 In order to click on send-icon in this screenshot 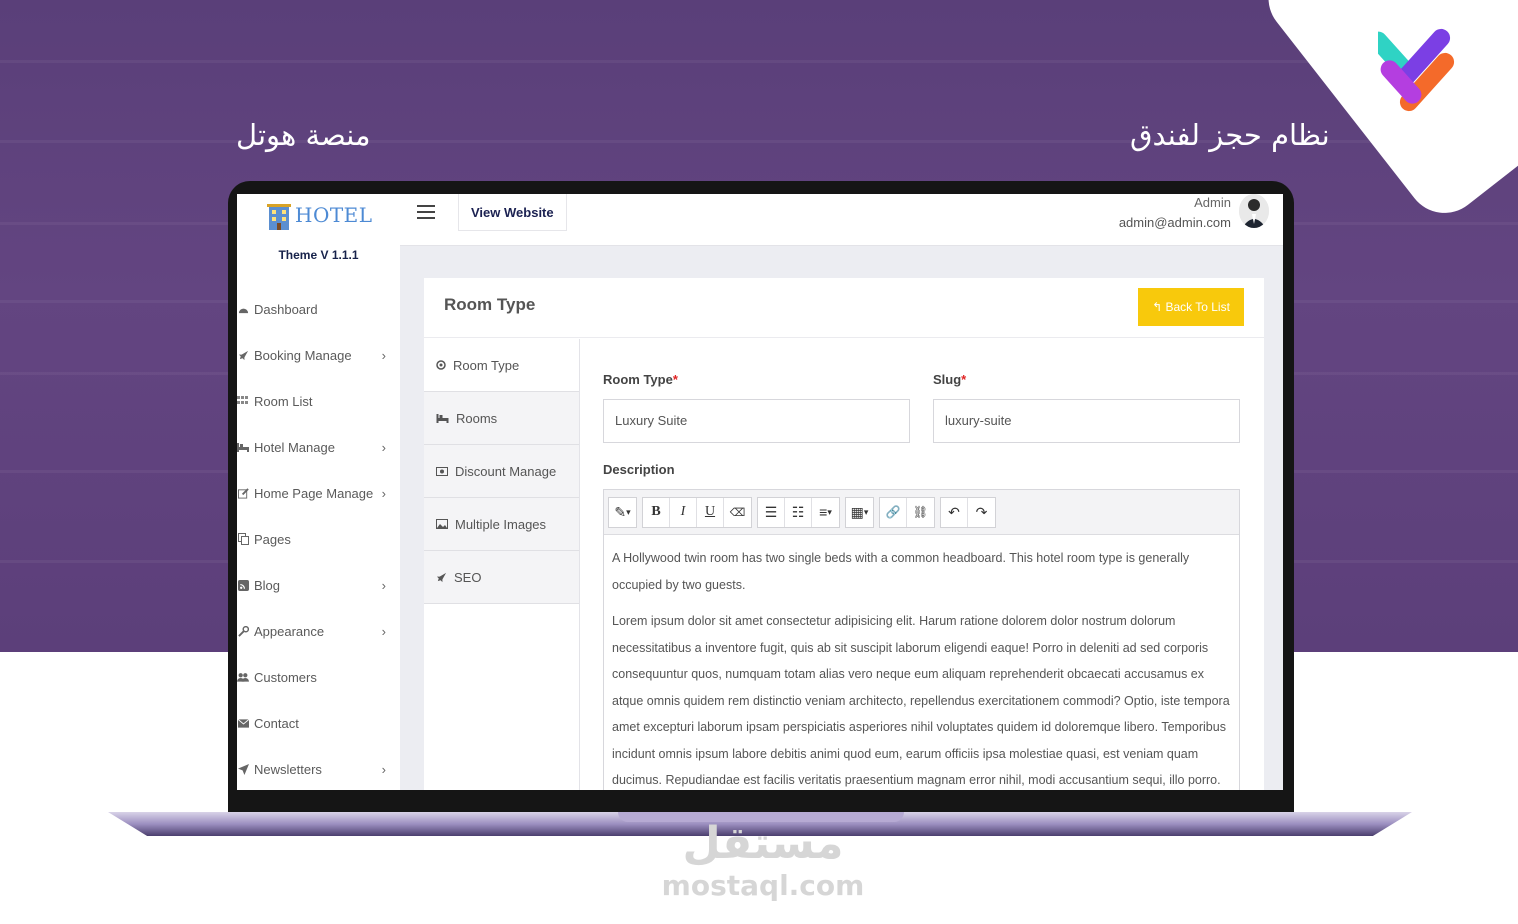, I will do `click(243, 769)`.